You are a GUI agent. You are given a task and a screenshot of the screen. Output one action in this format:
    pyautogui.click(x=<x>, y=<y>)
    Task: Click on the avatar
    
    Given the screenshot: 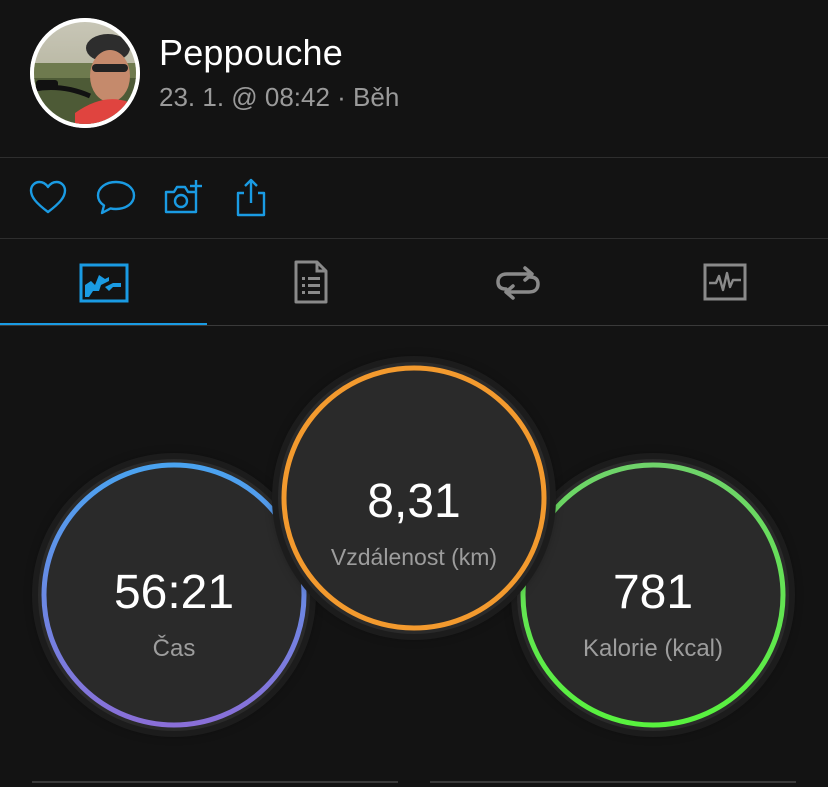 What is the action you would take?
    pyautogui.click(x=85, y=73)
    